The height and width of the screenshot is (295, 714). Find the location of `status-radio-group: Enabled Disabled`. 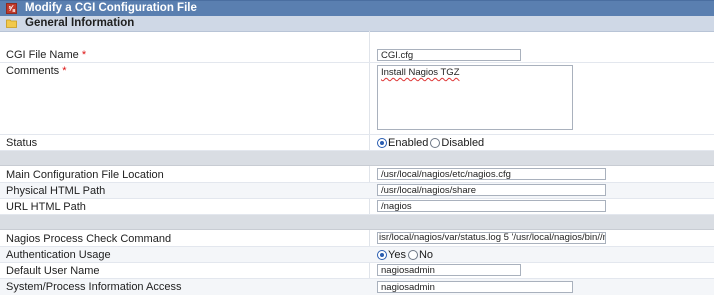

status-radio-group: Enabled Disabled is located at coordinates (430, 143).